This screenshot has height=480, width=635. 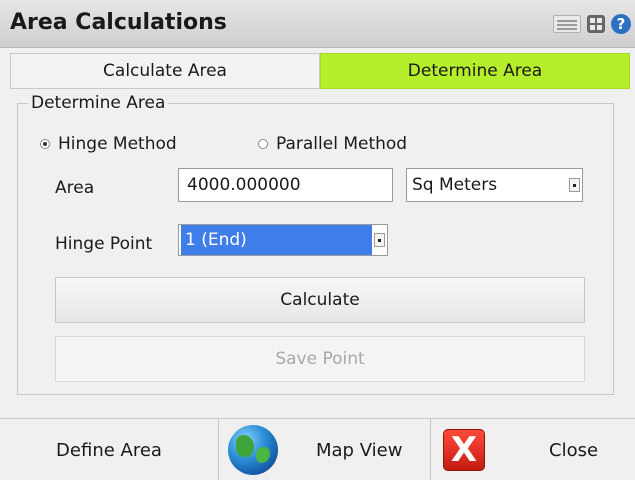 I want to click on close-label: Close, so click(x=574, y=450).